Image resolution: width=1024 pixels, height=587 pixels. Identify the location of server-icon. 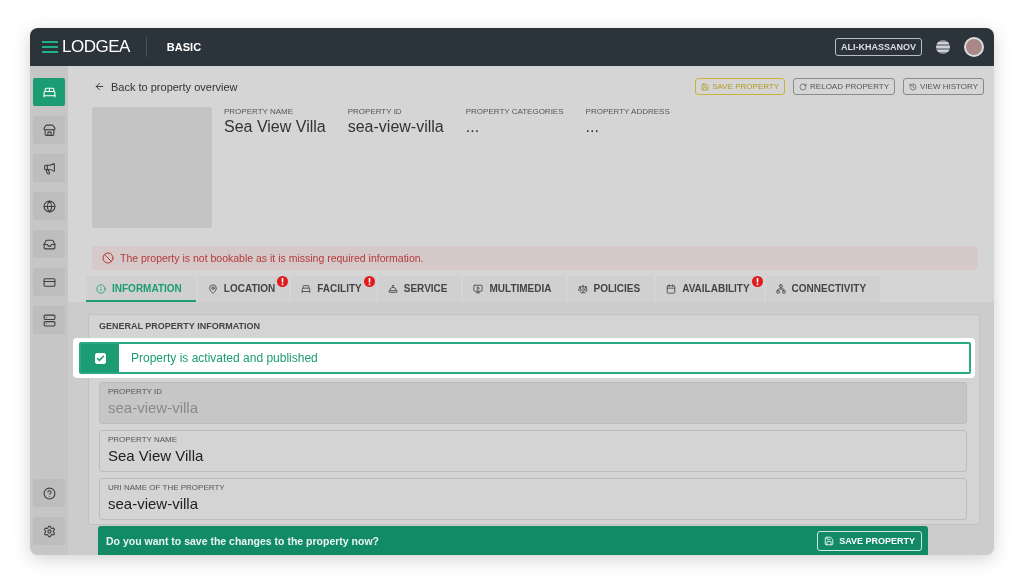
(49, 320).